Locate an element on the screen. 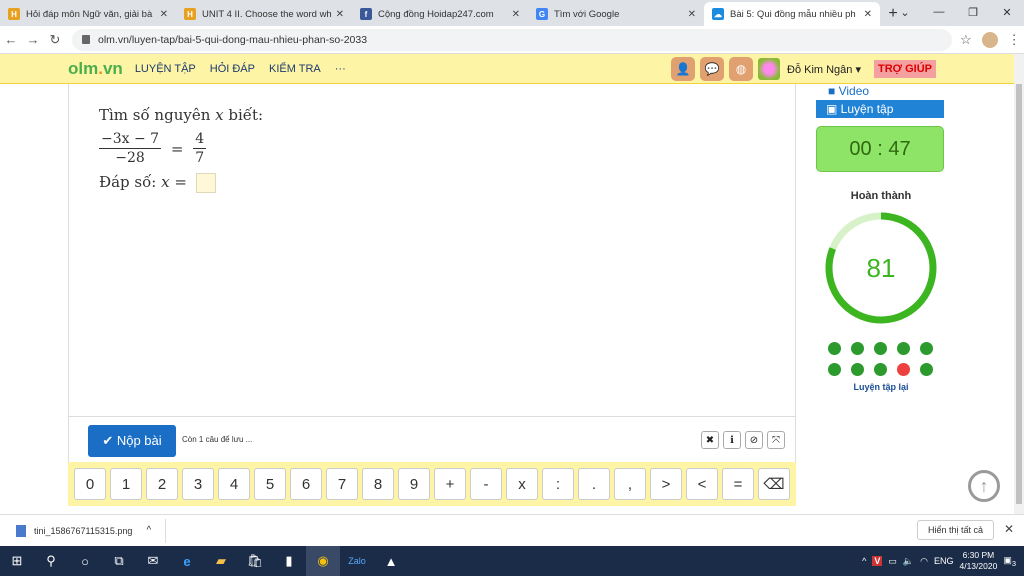  clock: 6:30 PM 4/13/2020 is located at coordinates (978, 561).